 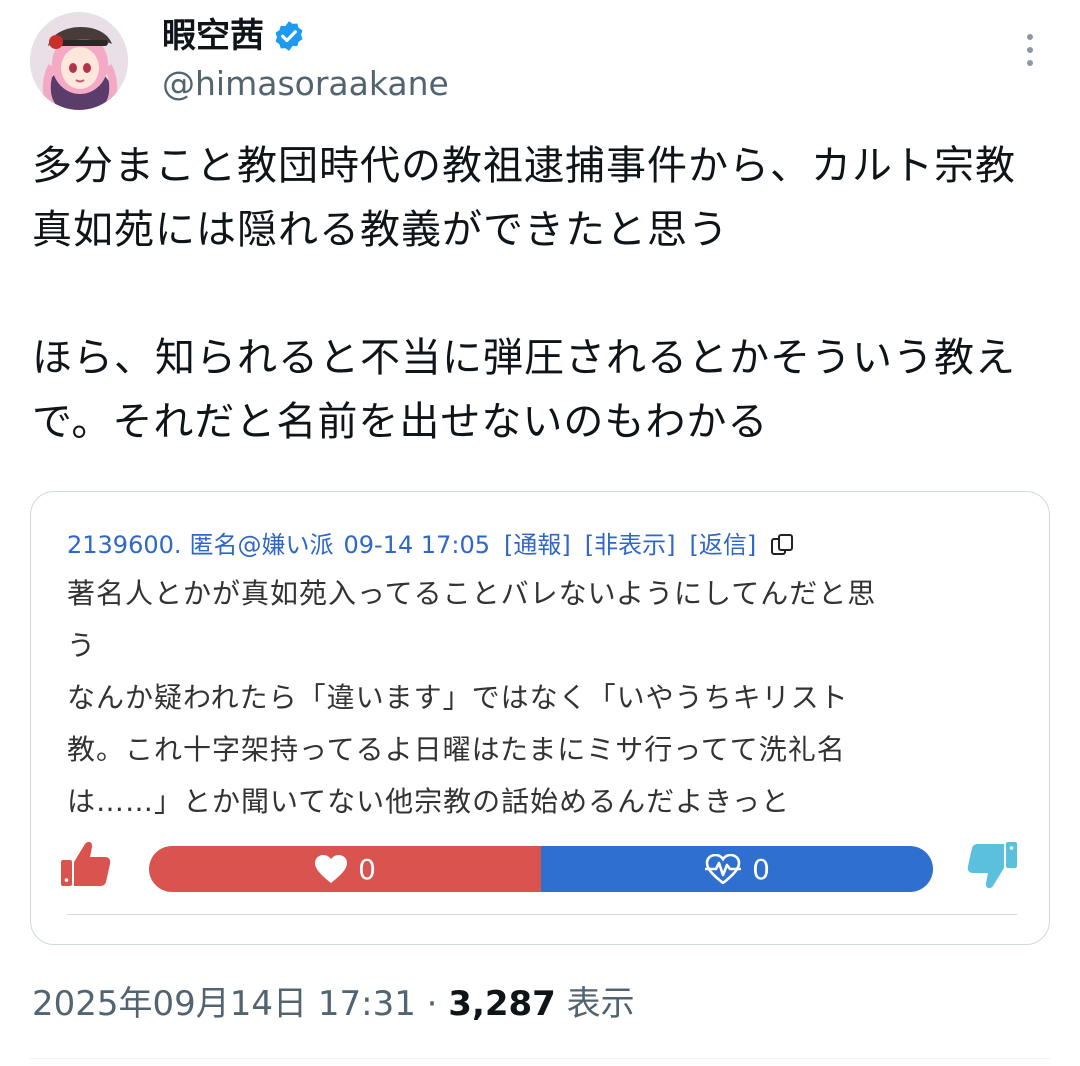 What do you see at coordinates (367, 869) in the screenshot?
I see `good-count: 0` at bounding box center [367, 869].